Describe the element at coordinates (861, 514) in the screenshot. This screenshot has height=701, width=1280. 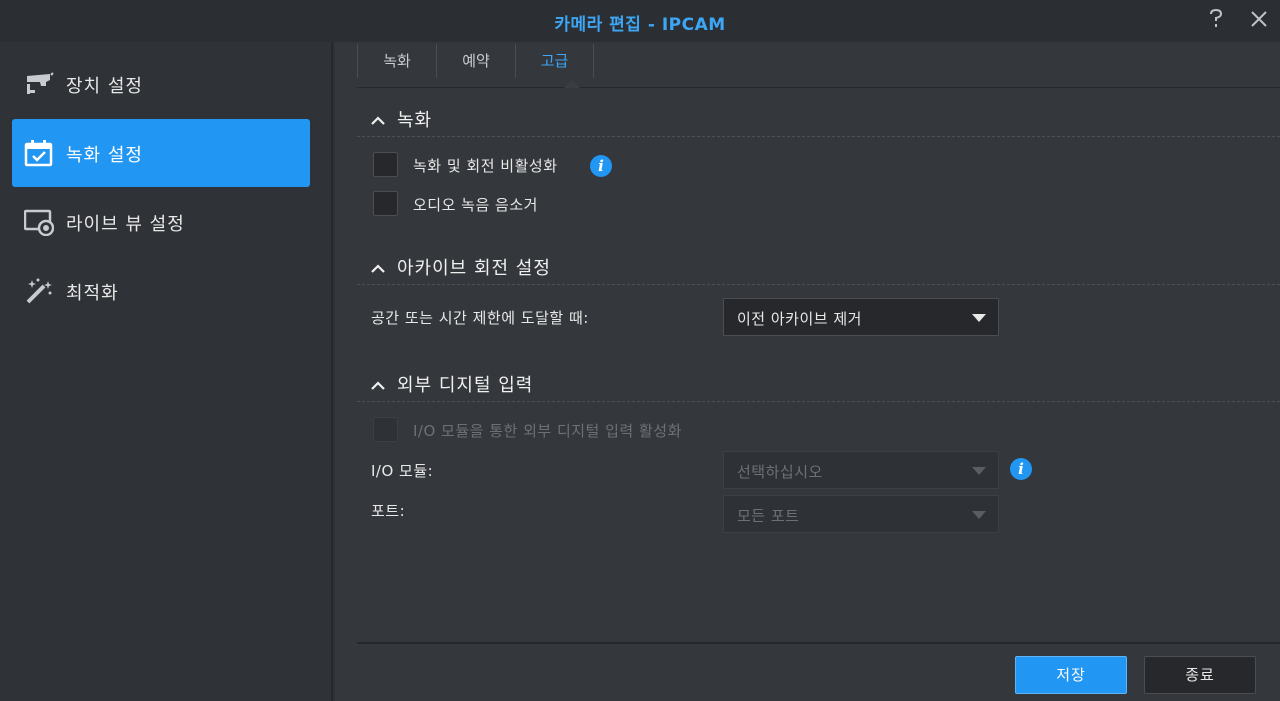
I see `port-select: 모든 포트` at that location.